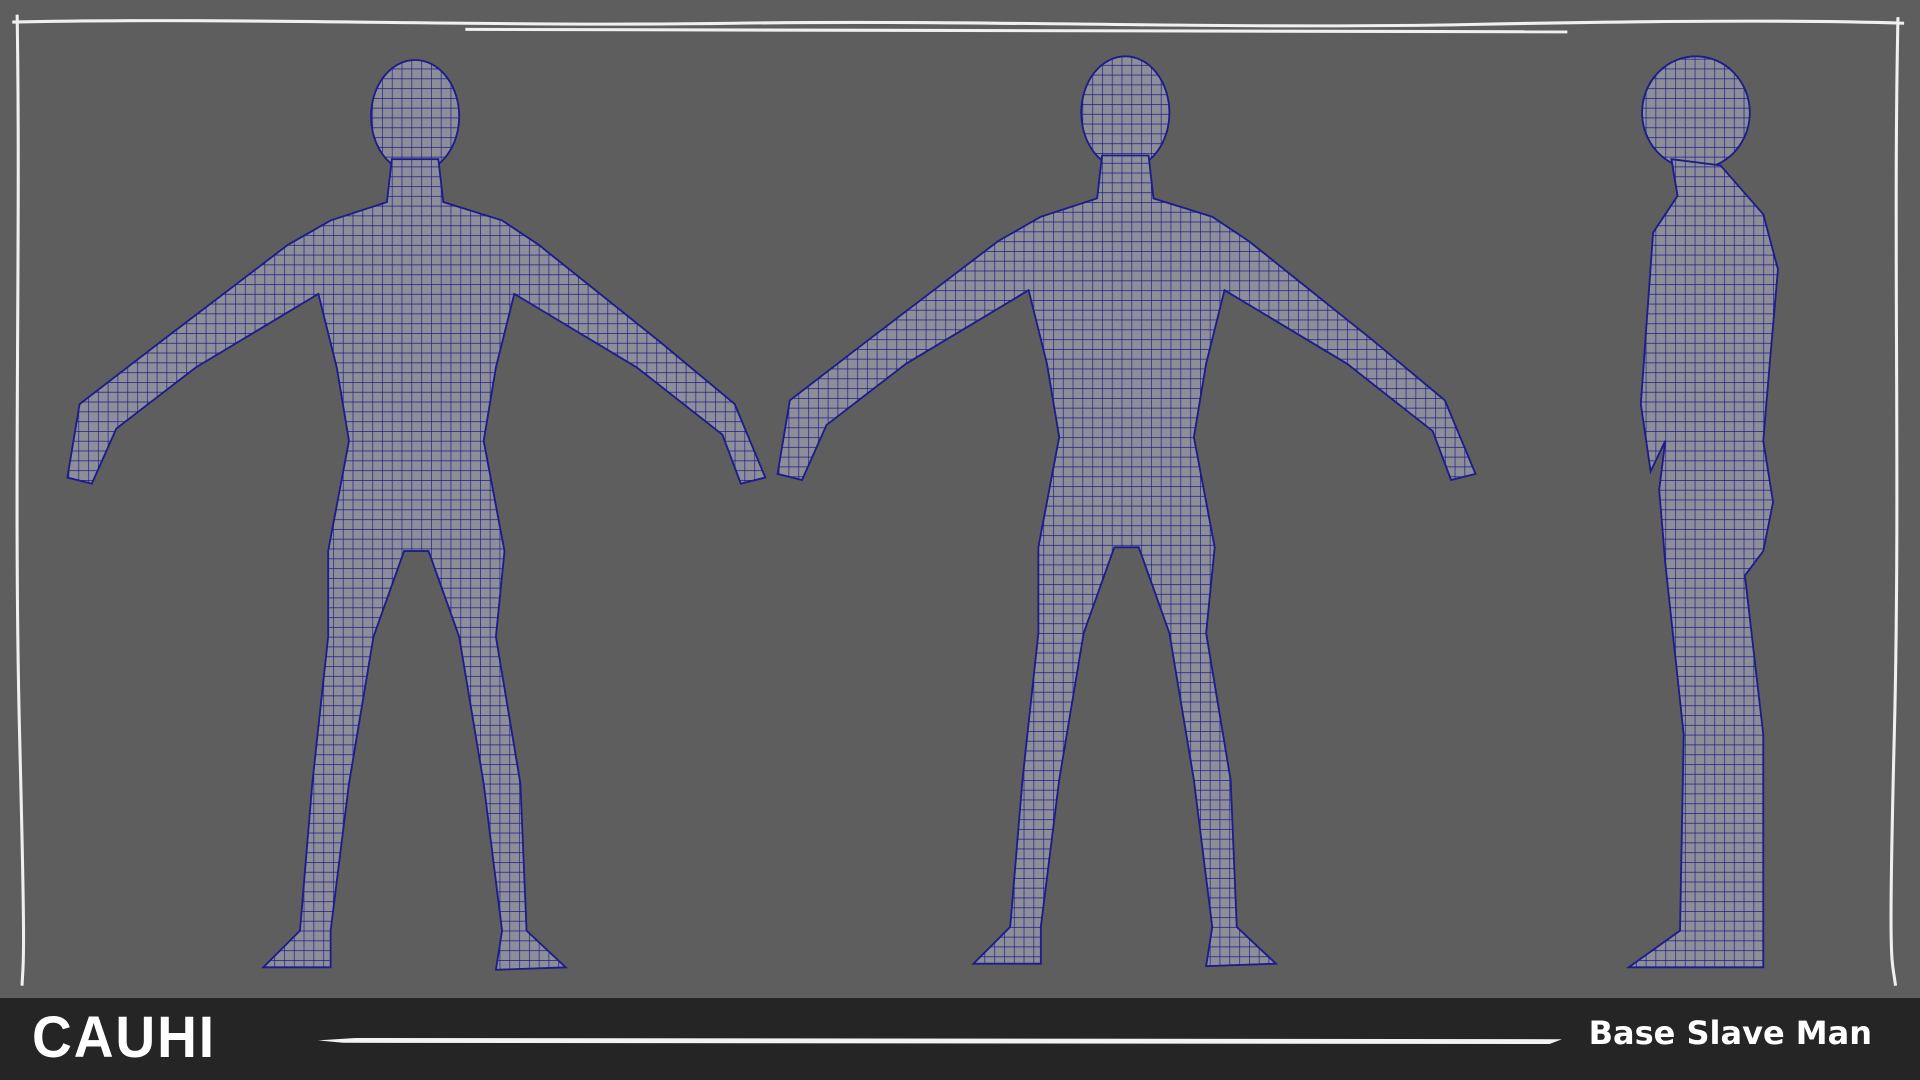 The width and height of the screenshot is (1920, 1080). I want to click on model-title: Base Slave Man, so click(1730, 1033).